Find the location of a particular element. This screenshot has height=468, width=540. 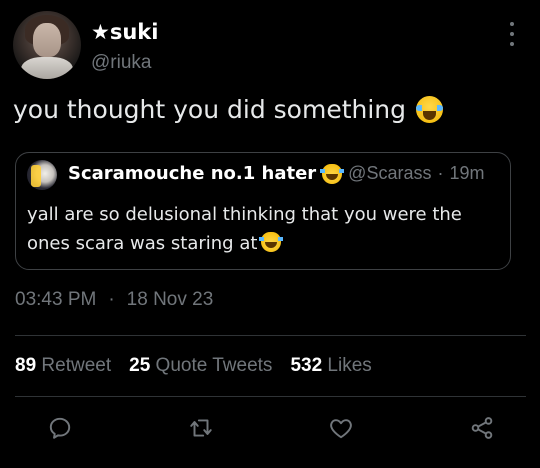

quoted-author-handle: @Scarass is located at coordinates (389, 173).